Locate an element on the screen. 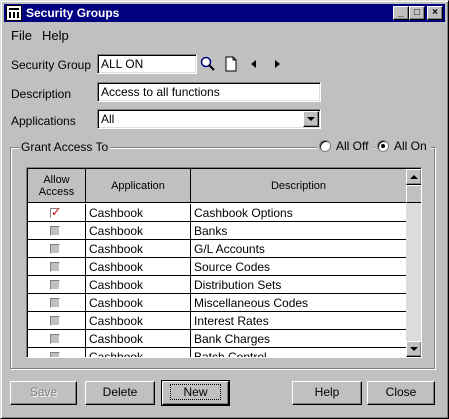 Image resolution: width=449 pixels, height=419 pixels. table-row: CashbookCashbook Options is located at coordinates (217, 213).